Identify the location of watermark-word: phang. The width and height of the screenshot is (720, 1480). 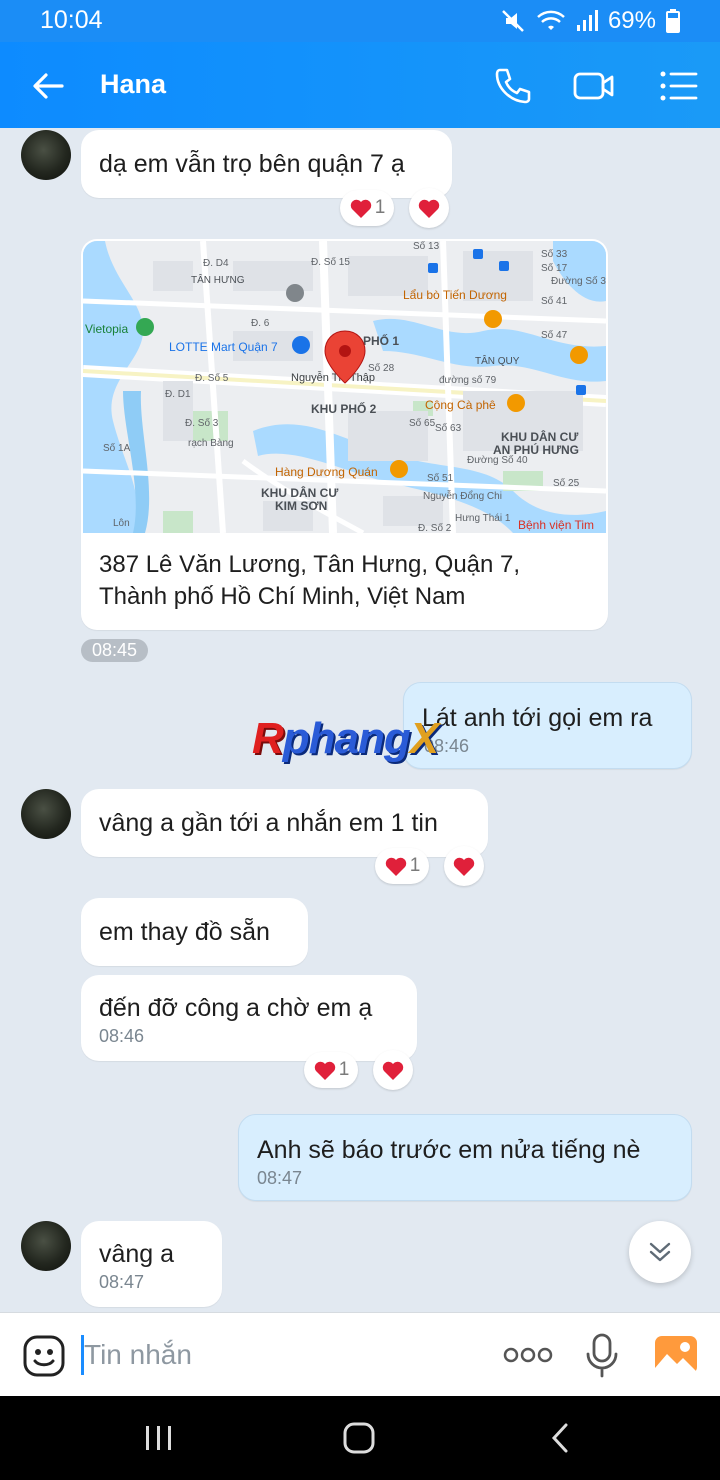
(346, 738).